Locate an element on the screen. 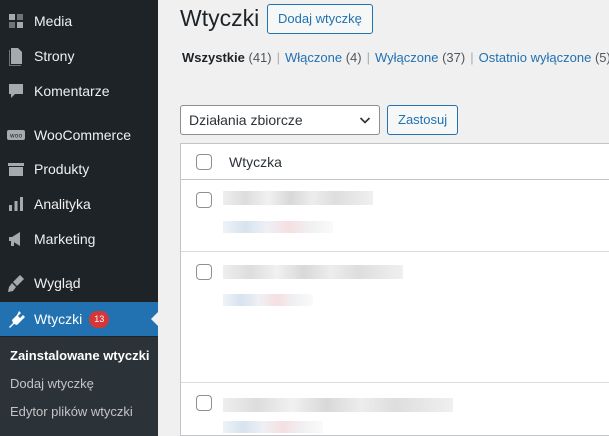  sidebar-item-plugins: Wtyczki 13 is located at coordinates (79, 319).